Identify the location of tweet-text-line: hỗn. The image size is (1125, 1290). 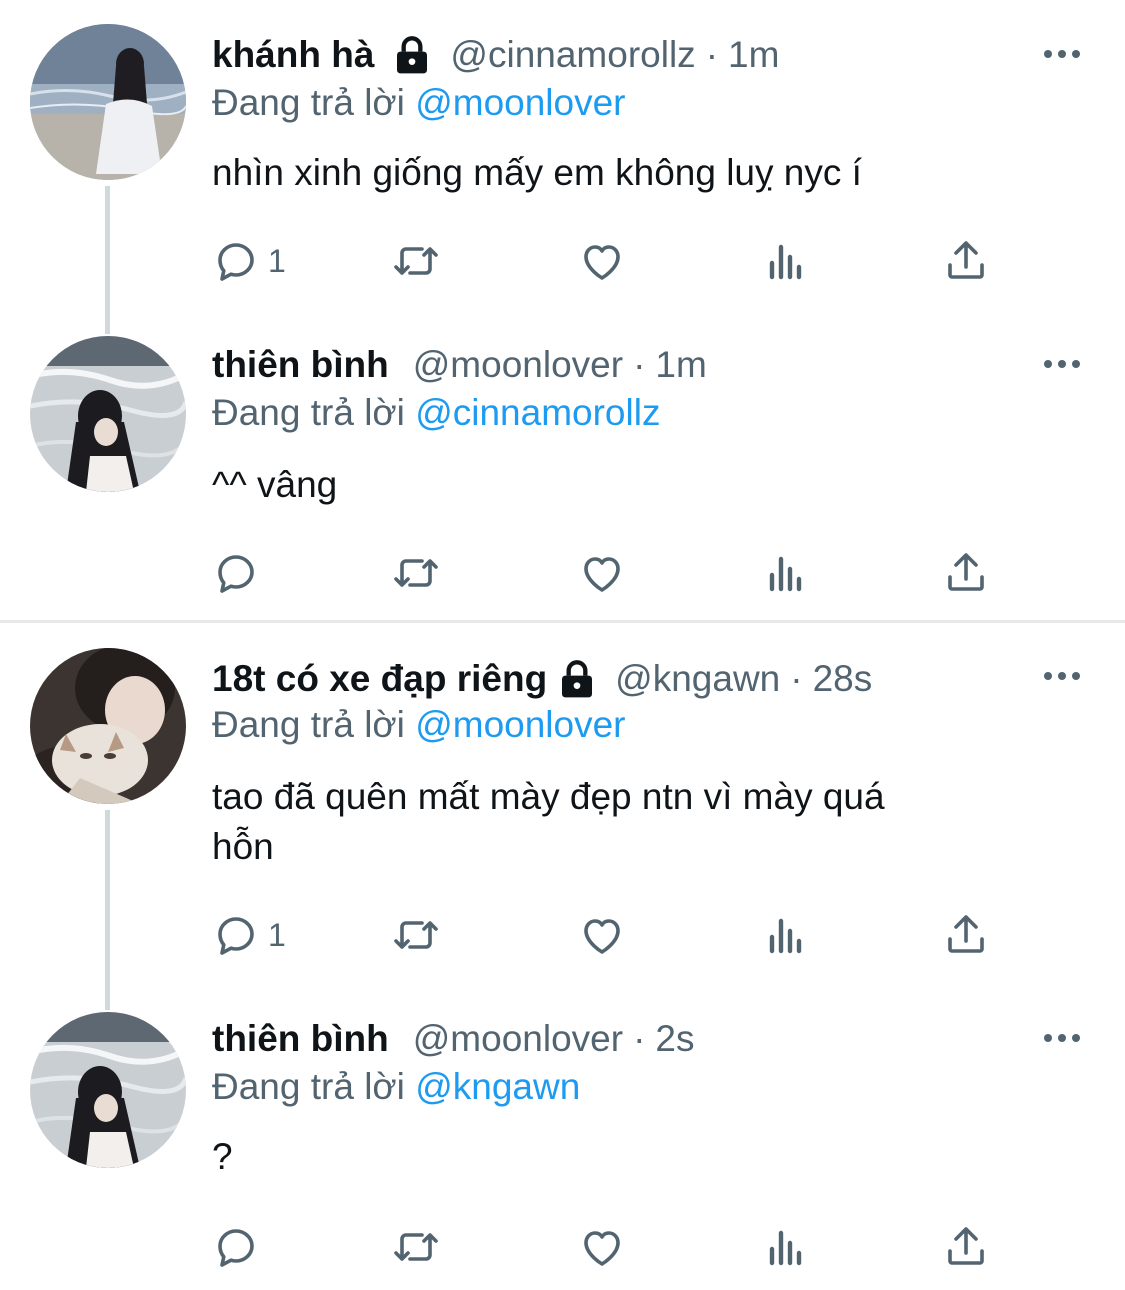
(243, 846).